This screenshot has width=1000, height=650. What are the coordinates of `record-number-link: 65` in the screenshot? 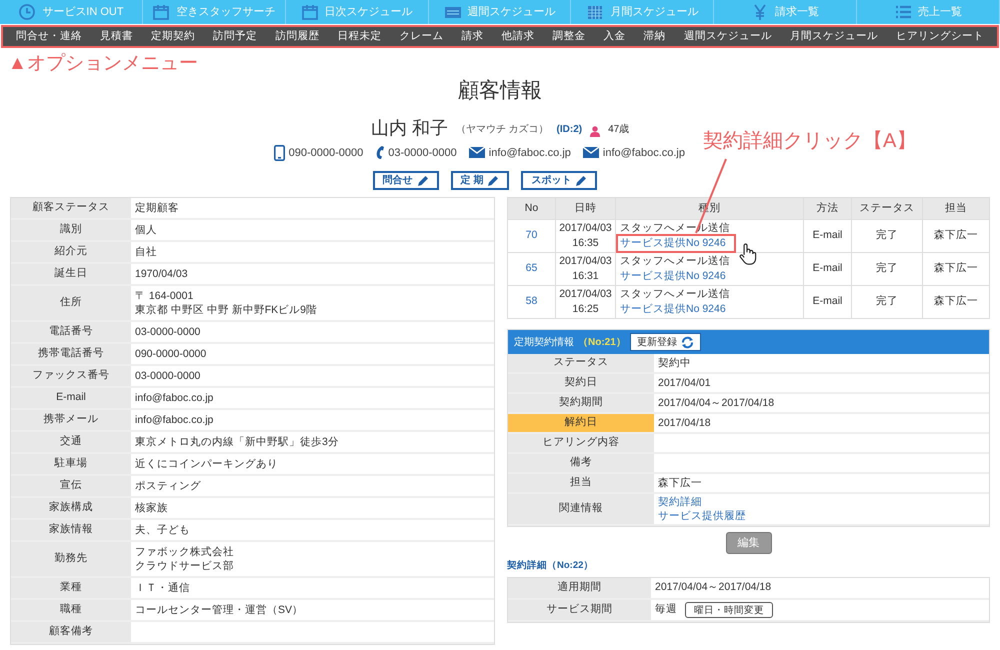 It's located at (532, 268).